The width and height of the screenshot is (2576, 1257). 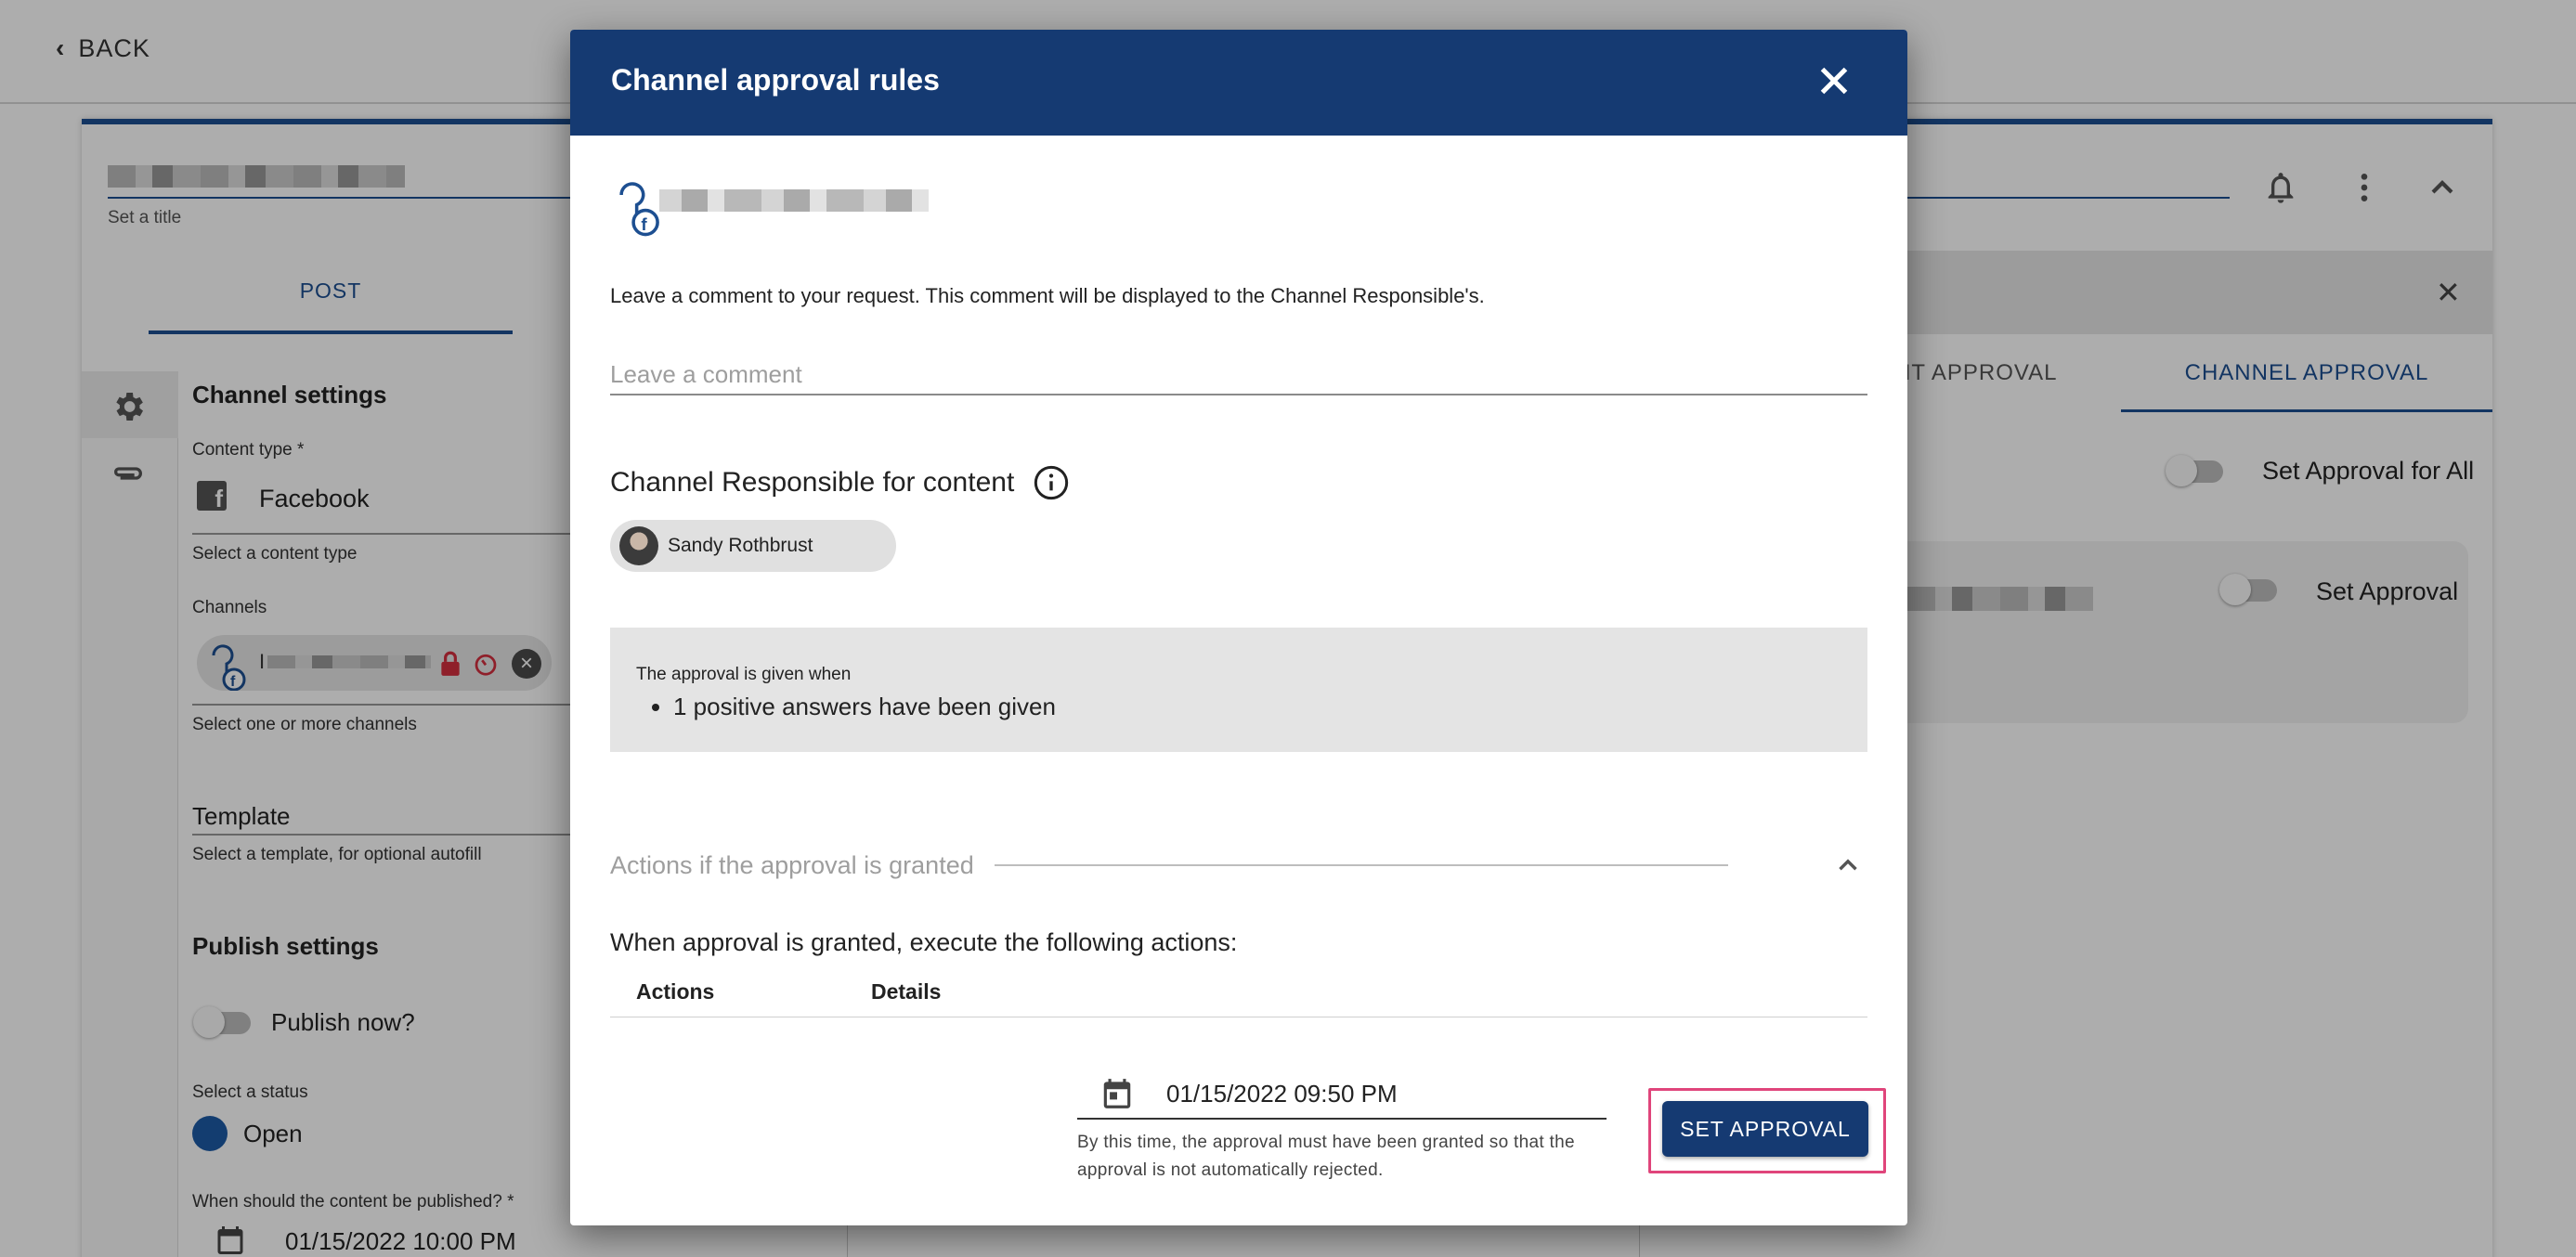 What do you see at coordinates (644, 225) in the screenshot?
I see `svg-text: f` at bounding box center [644, 225].